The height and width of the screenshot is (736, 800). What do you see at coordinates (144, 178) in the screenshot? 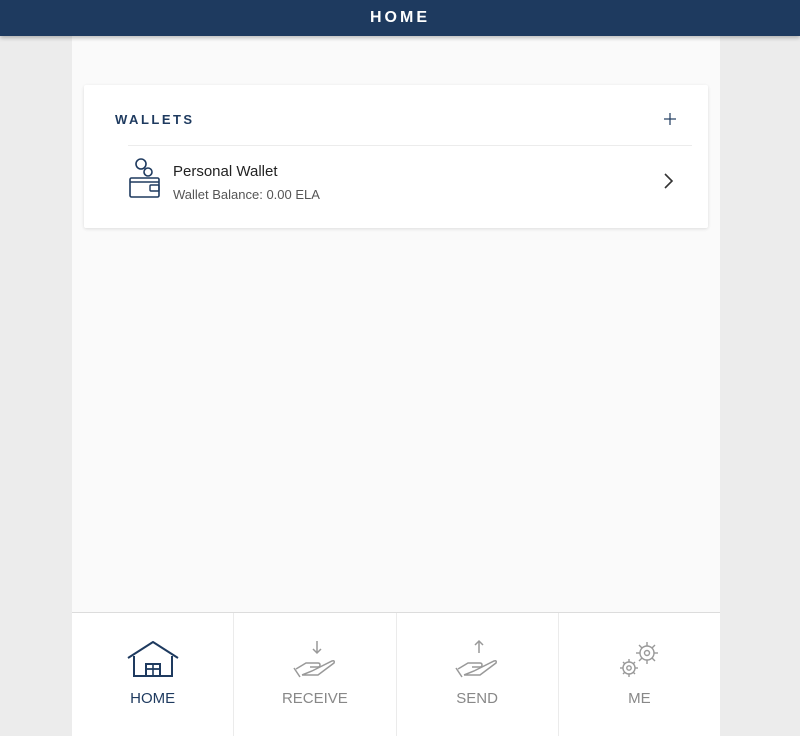
I see `wallet-icon` at bounding box center [144, 178].